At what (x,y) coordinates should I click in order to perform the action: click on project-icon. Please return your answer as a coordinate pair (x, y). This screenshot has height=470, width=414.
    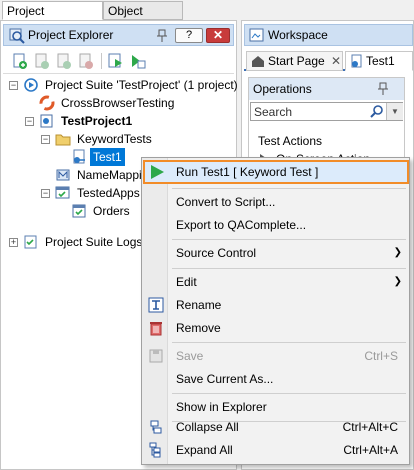
    Looking at the image, I should click on (46, 121).